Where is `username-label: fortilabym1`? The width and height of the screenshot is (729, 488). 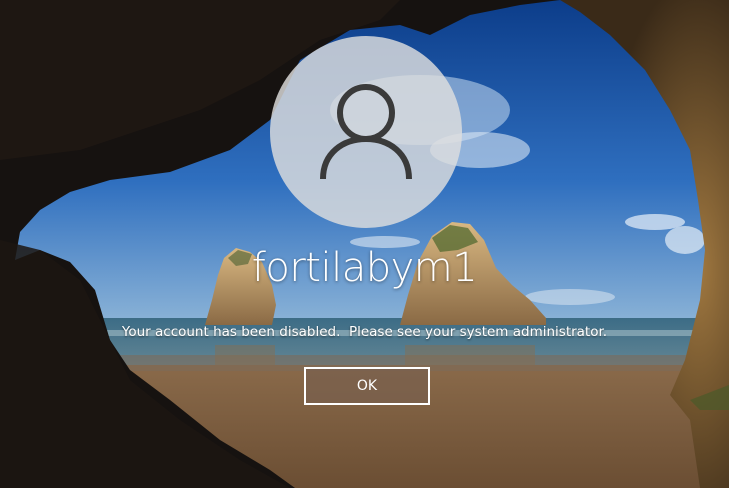 username-label: fortilabym1 is located at coordinates (364, 268).